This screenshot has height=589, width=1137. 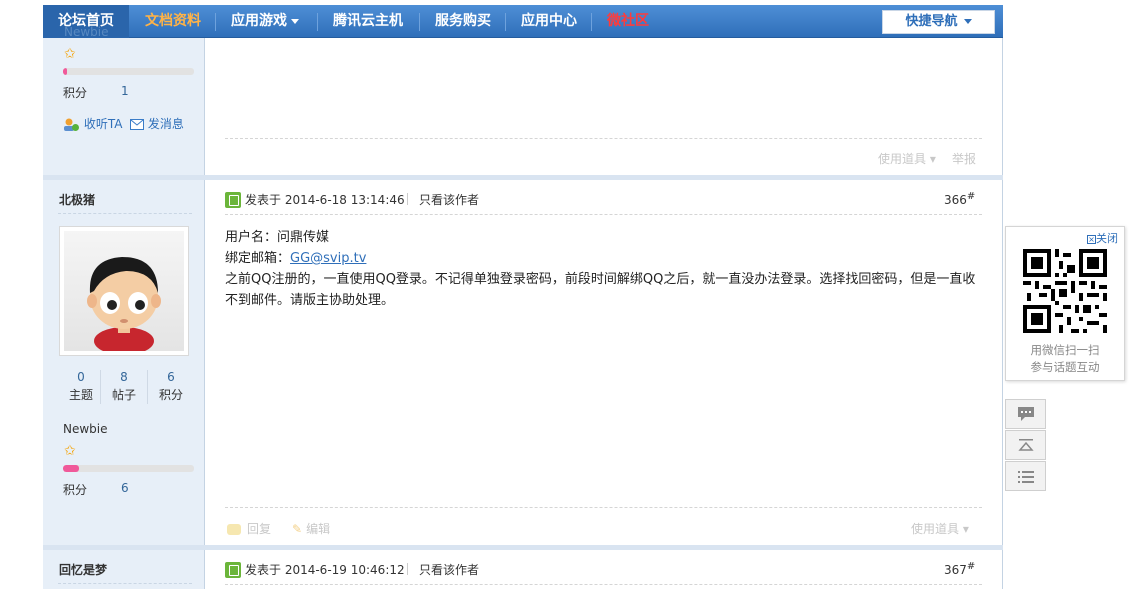 I want to click on content-email-line: 绑定邮箱：GG@svip.tv, so click(x=602, y=258).